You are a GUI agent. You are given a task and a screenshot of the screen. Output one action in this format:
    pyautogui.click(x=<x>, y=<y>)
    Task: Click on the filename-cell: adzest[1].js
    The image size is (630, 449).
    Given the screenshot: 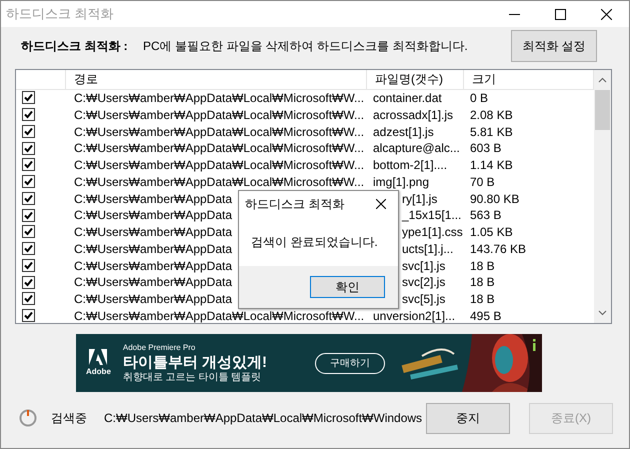 What is the action you would take?
    pyautogui.click(x=403, y=131)
    